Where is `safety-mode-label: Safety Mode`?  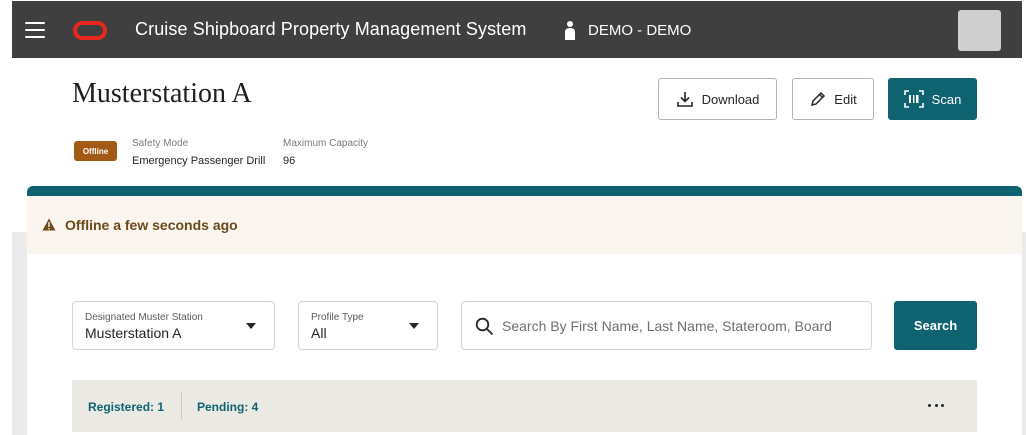
safety-mode-label: Safety Mode is located at coordinates (160, 143).